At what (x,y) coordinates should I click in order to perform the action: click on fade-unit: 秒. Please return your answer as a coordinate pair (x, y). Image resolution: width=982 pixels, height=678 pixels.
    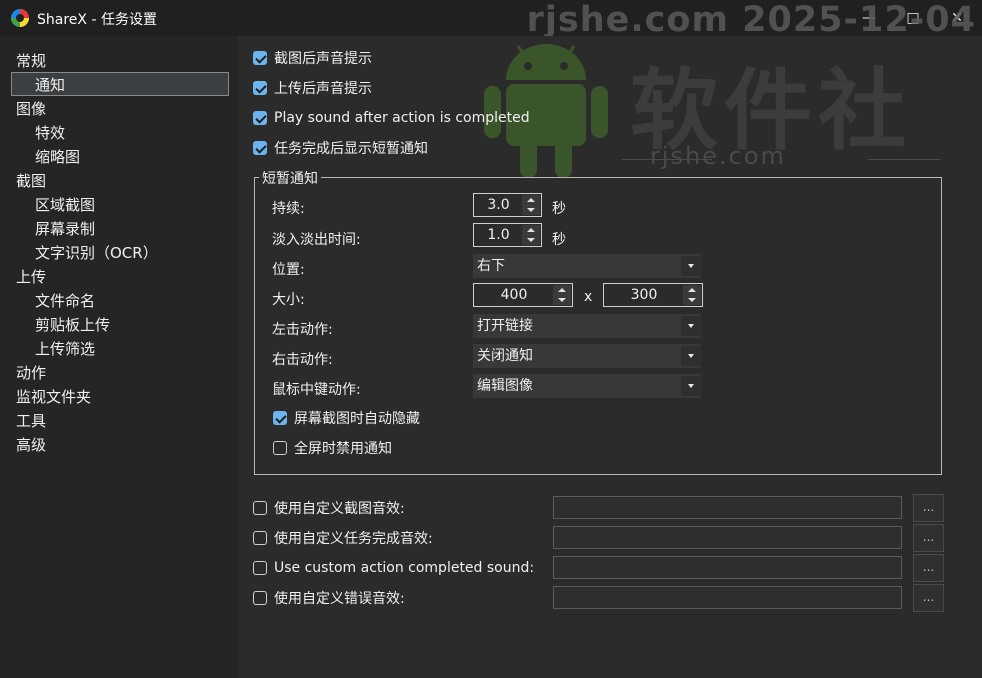
    Looking at the image, I should click on (559, 240).